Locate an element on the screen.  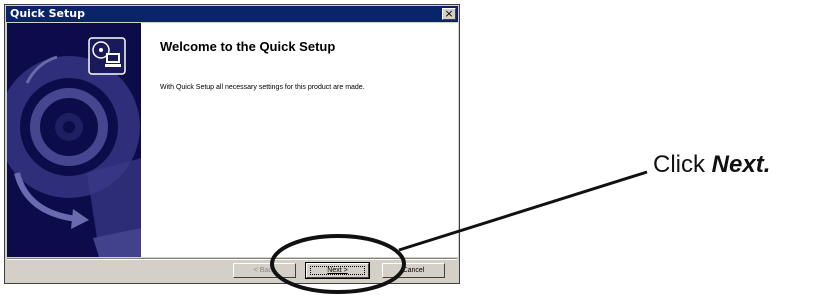
next-button: Next > is located at coordinates (337, 270).